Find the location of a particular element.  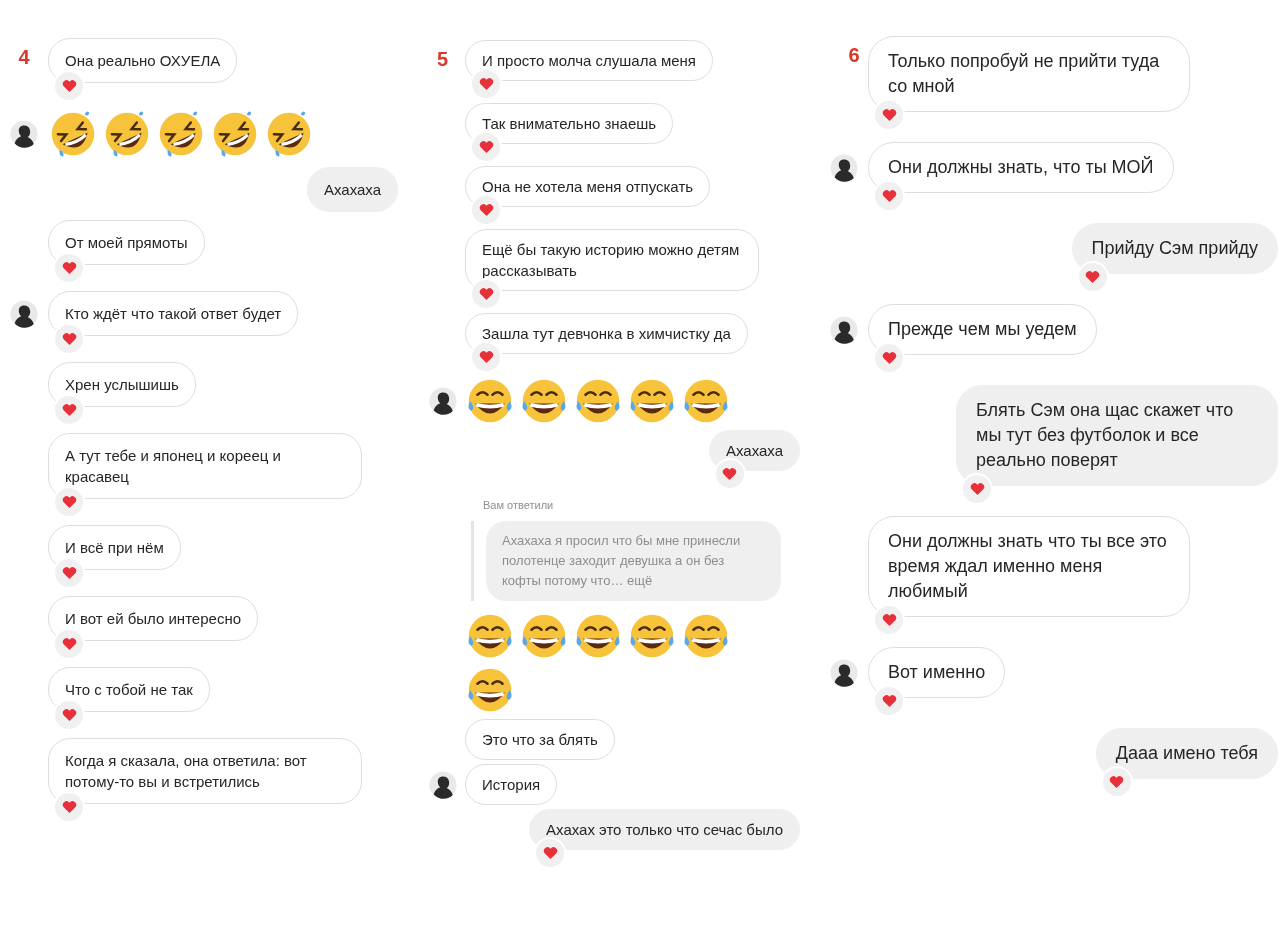

conversation-number: 6 is located at coordinates (854, 55).